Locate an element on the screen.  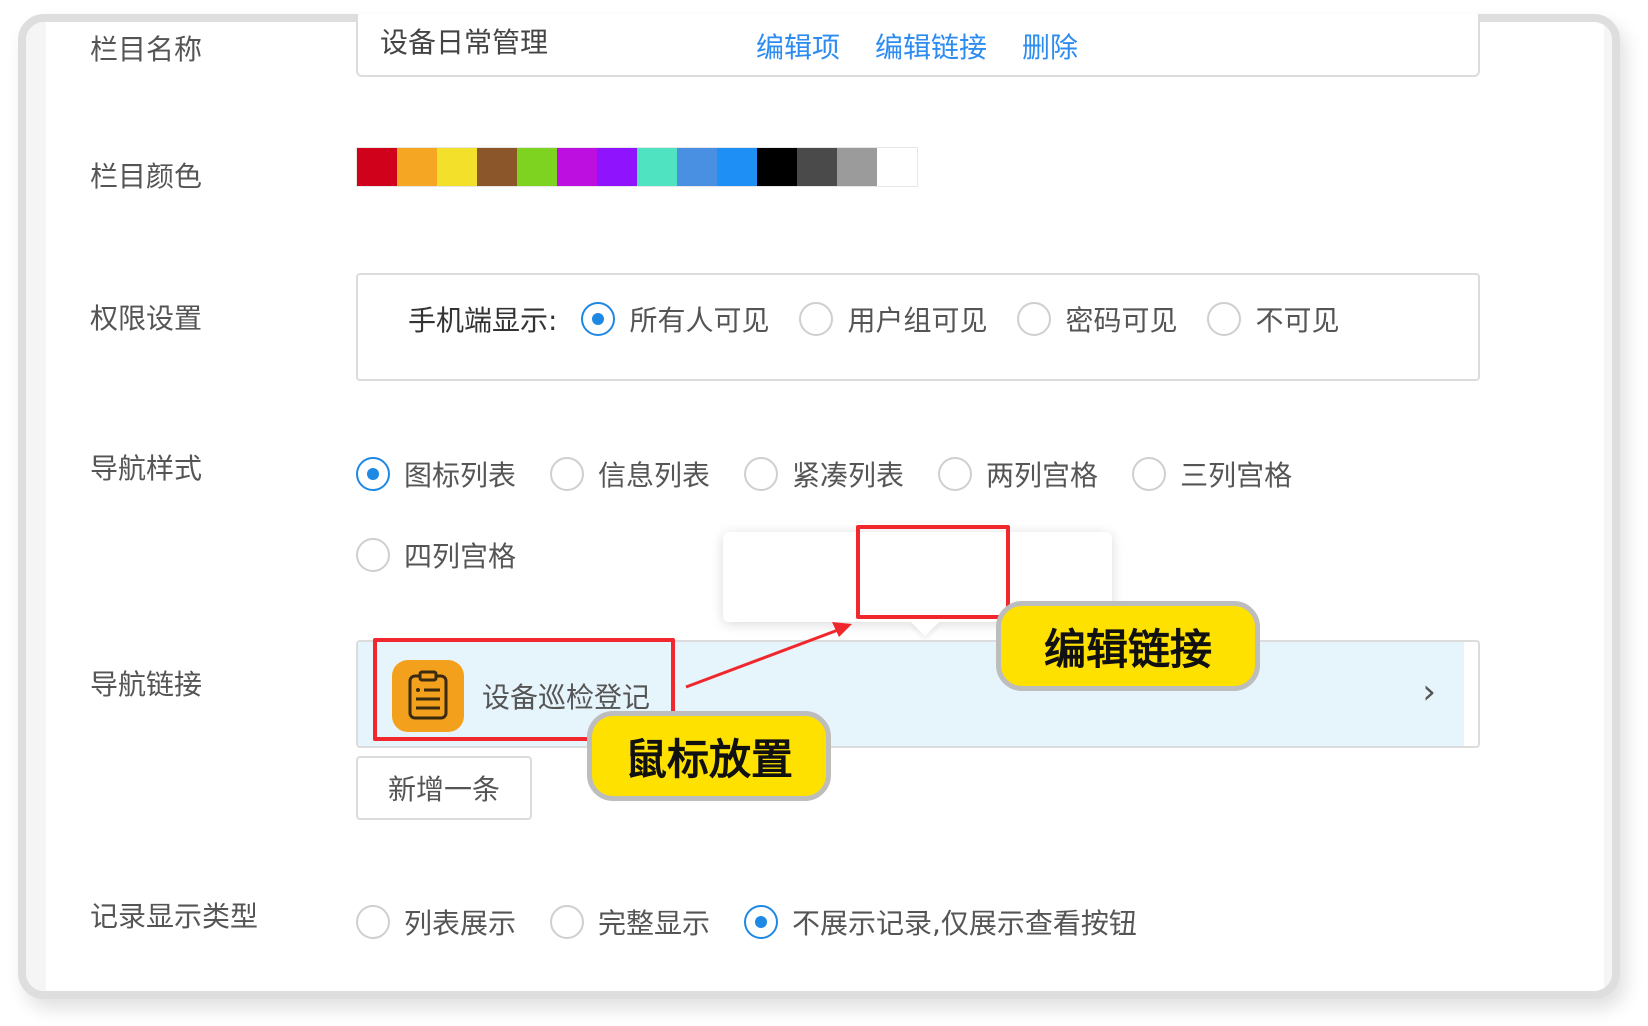
radio-label: 不展示记录,仅展示查看按钮 is located at coordinates (964, 923).